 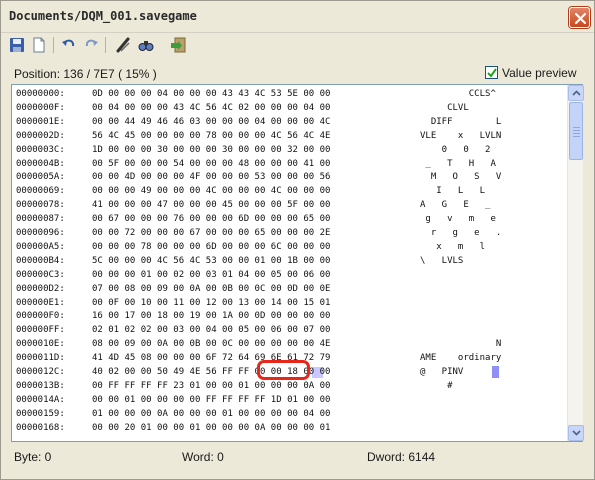 I want to click on hex-row-address: 000000B4:, so click(x=40, y=260).